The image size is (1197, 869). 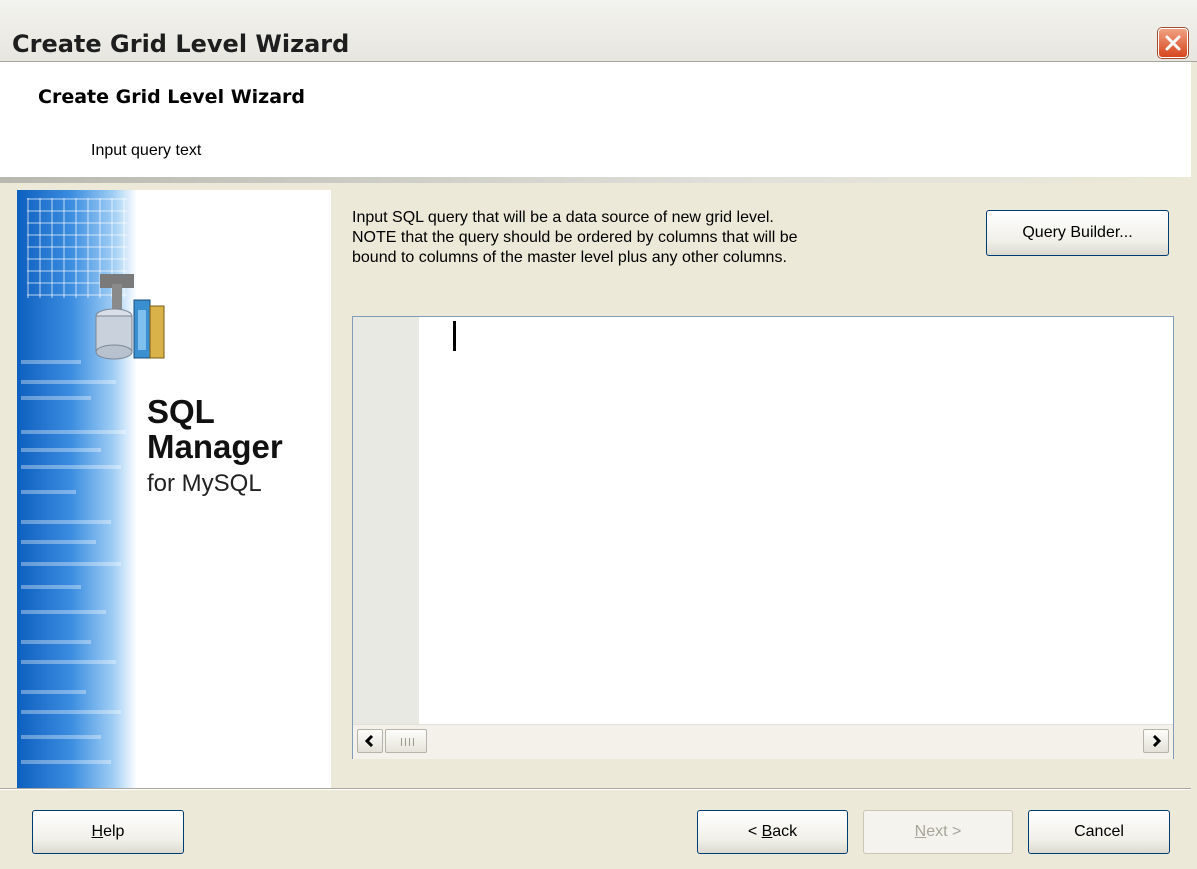 I want to click on next-button-label: Next >, so click(x=938, y=831).